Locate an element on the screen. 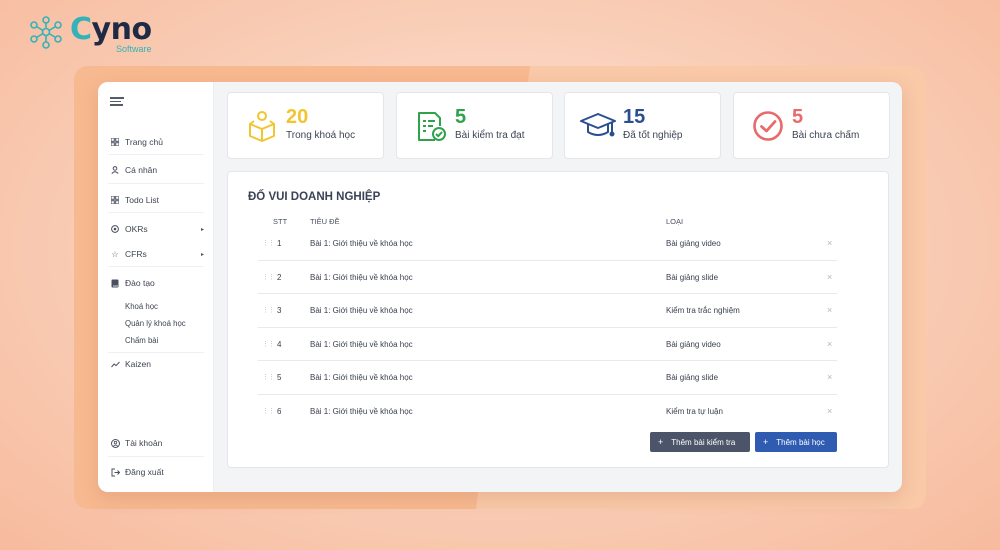 The width and height of the screenshot is (1000, 550). user-icon is located at coordinates (115, 170).